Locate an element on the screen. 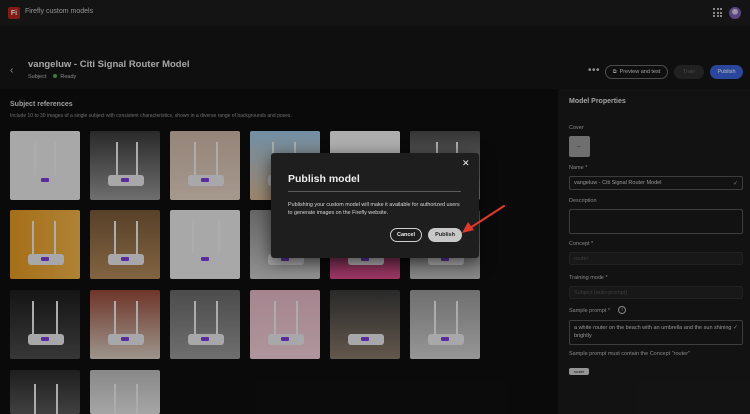  annotation-arrow-icon is located at coordinates (483, 219).